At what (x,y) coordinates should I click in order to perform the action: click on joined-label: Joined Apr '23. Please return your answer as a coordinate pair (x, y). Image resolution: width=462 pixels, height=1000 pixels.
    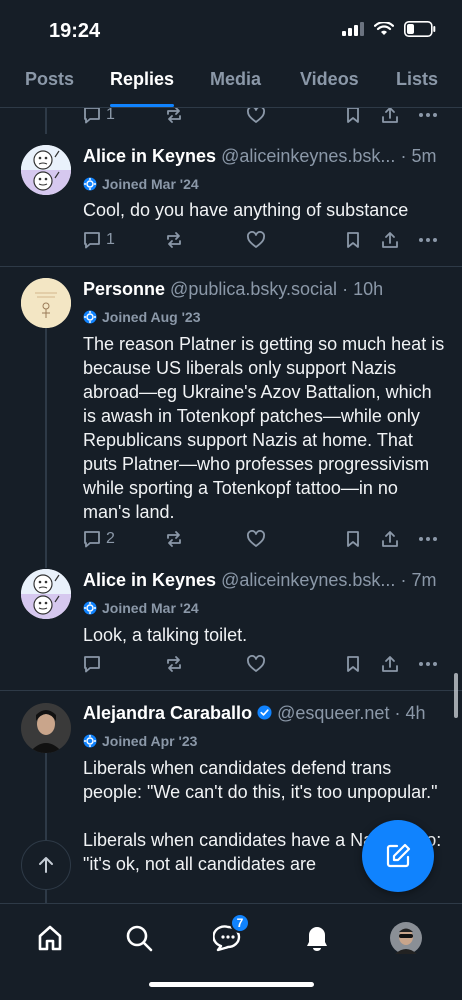
    Looking at the image, I should click on (140, 741).